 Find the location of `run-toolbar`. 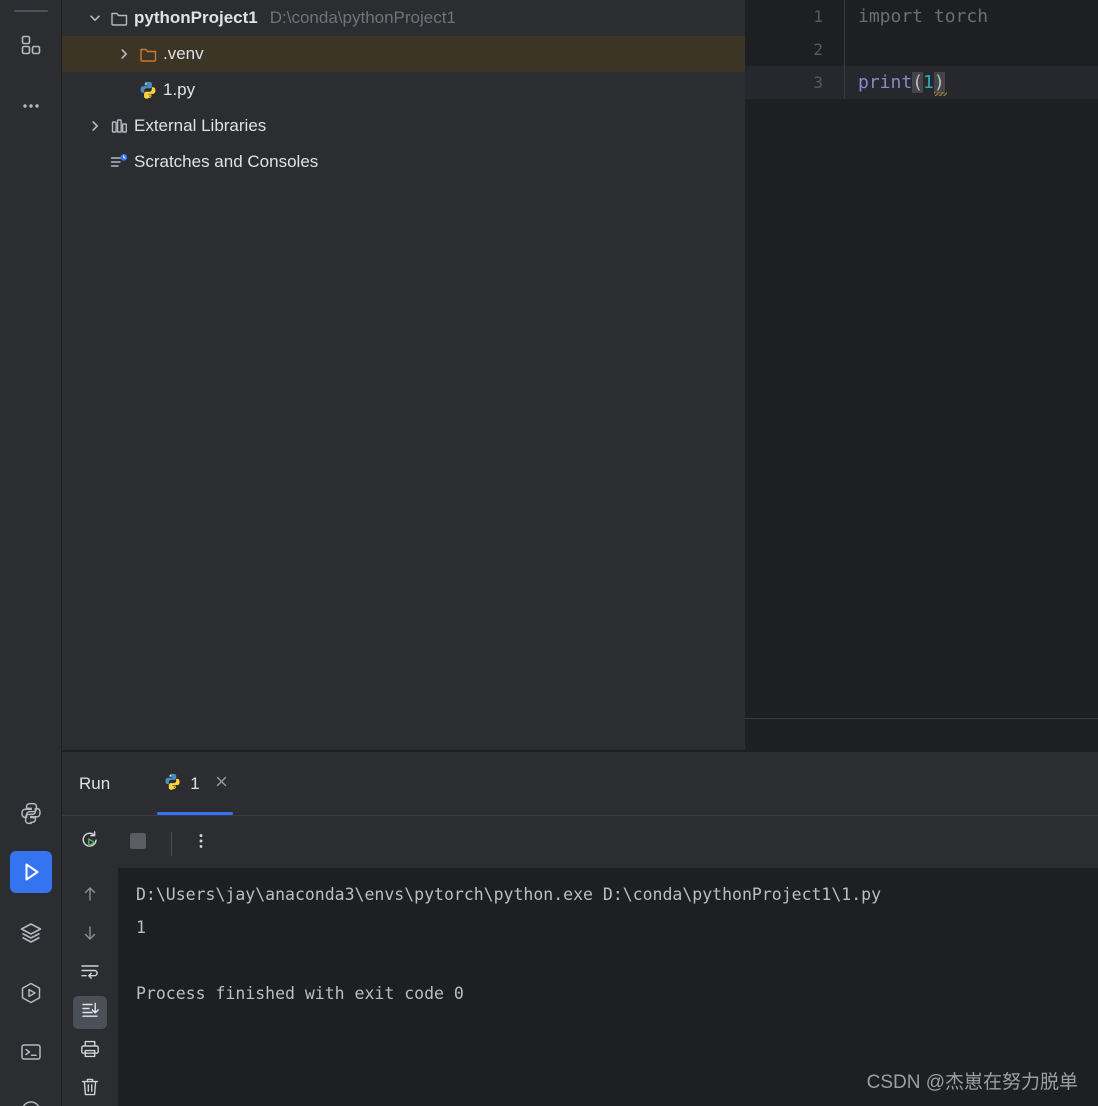

run-toolbar is located at coordinates (580, 843).